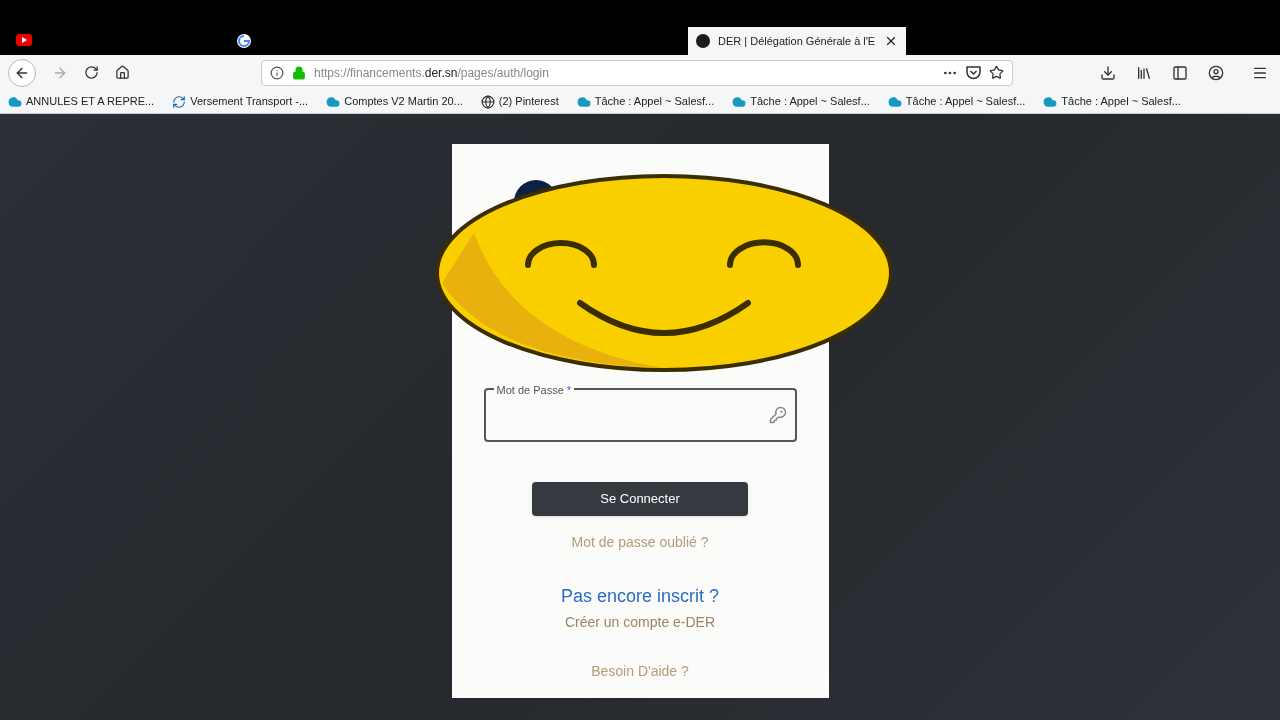  What do you see at coordinates (640, 596) in the screenshot?
I see `signup-heading: Pas encore inscrit ?` at bounding box center [640, 596].